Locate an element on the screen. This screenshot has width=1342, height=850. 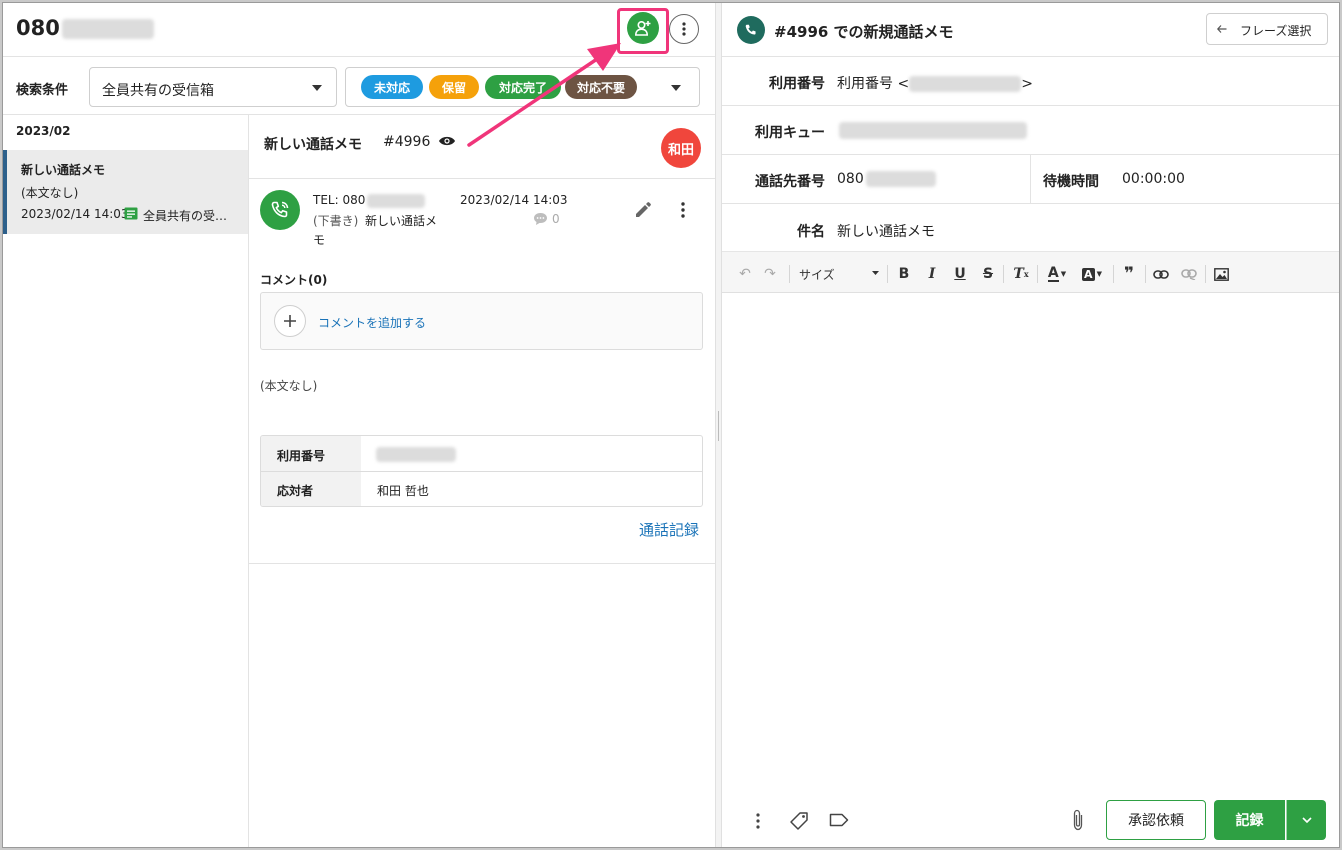
attachment-icon is located at coordinates (1078, 820).